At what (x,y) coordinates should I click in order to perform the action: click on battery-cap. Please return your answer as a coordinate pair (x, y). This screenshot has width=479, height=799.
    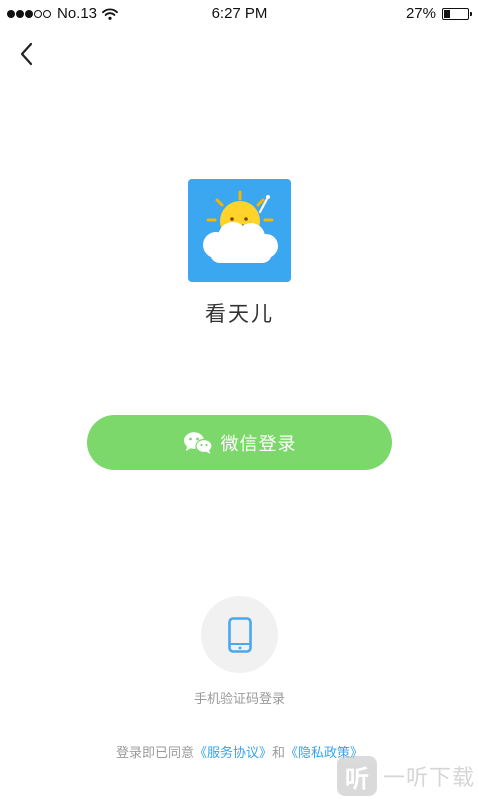
    Looking at the image, I should click on (471, 13).